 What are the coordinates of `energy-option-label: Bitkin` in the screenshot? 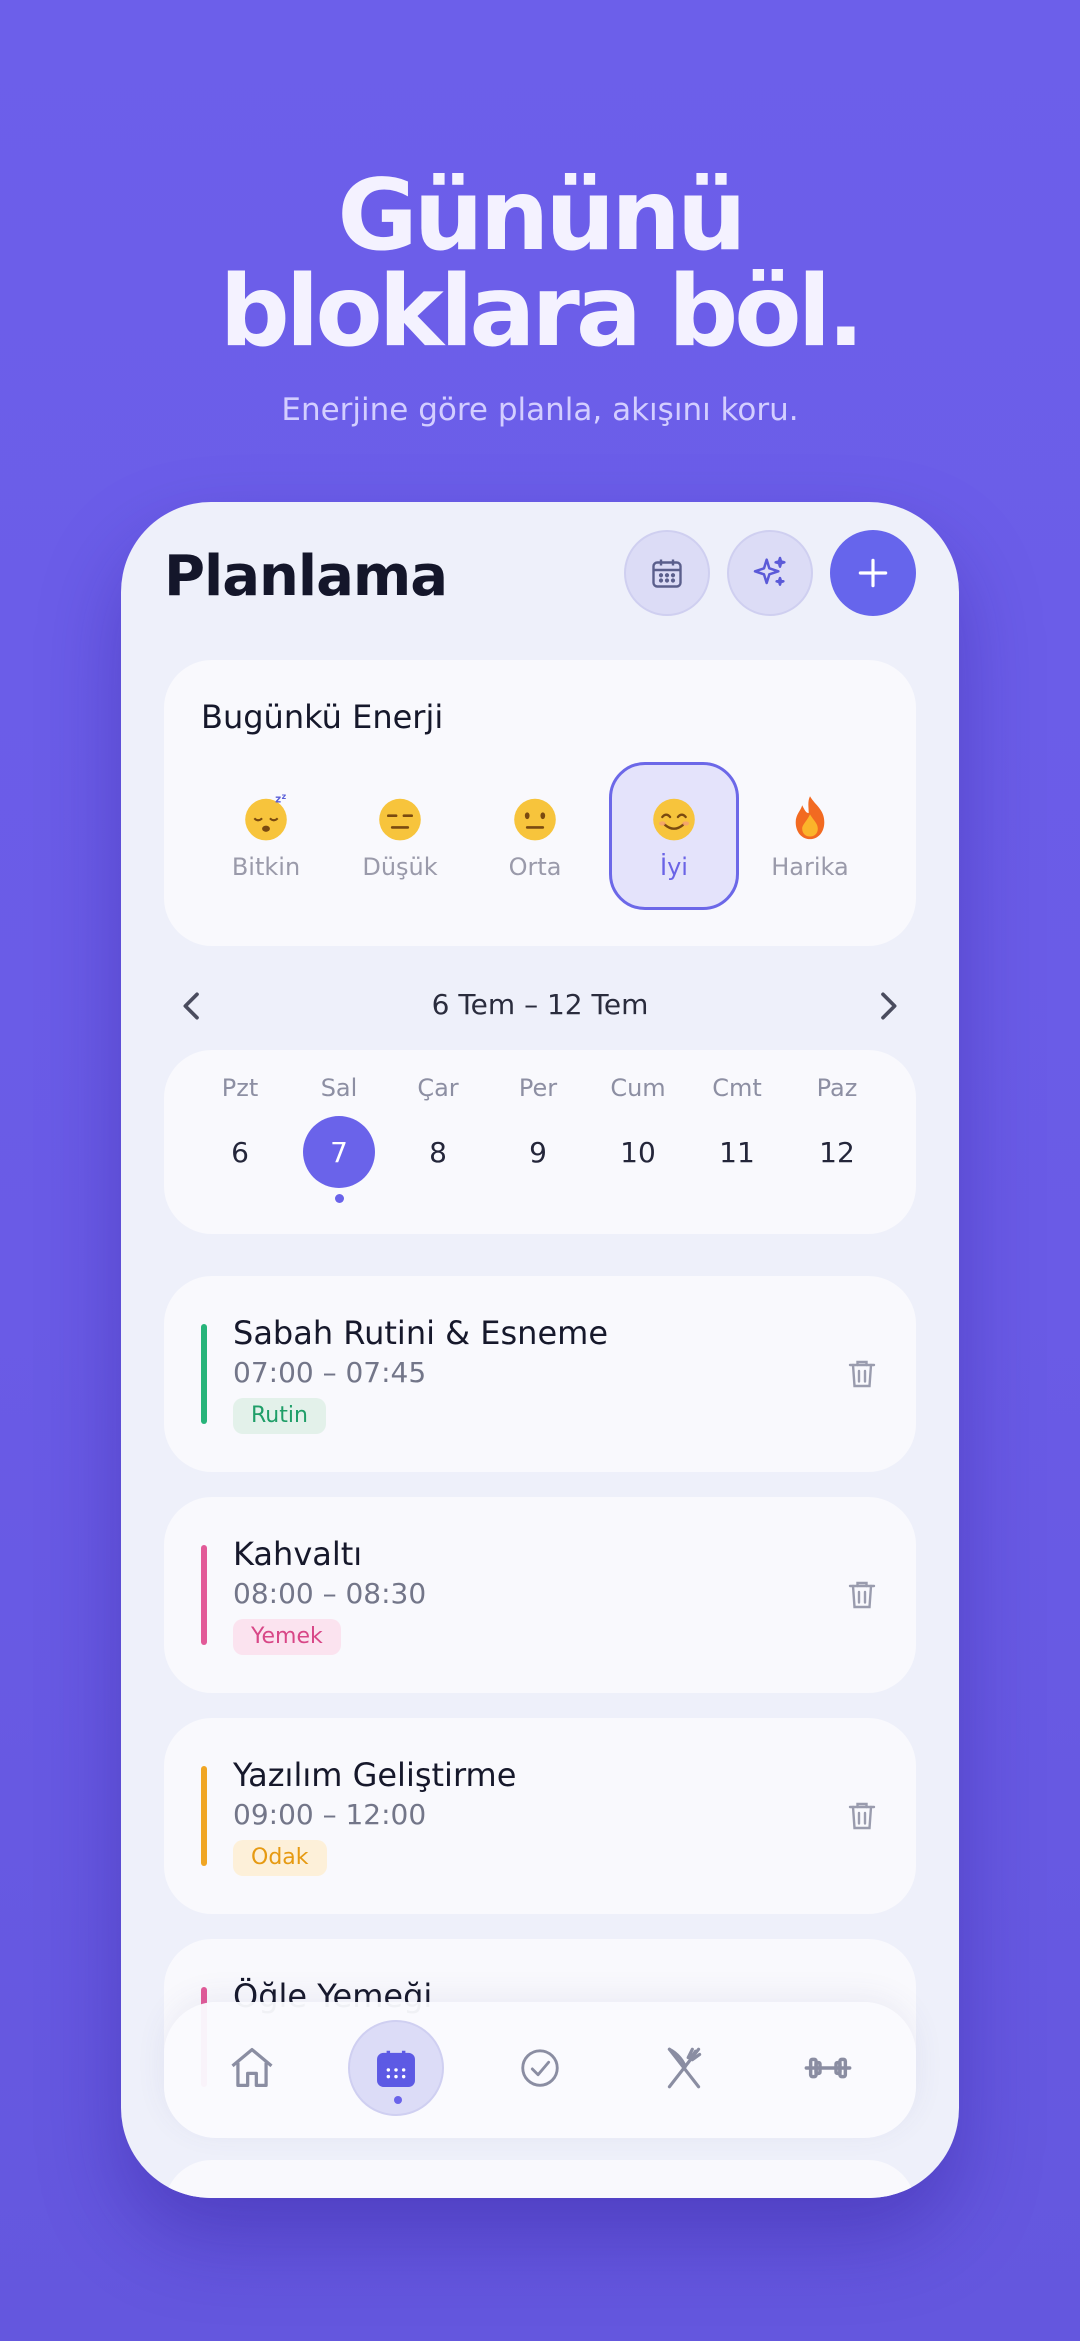 It's located at (266, 867).